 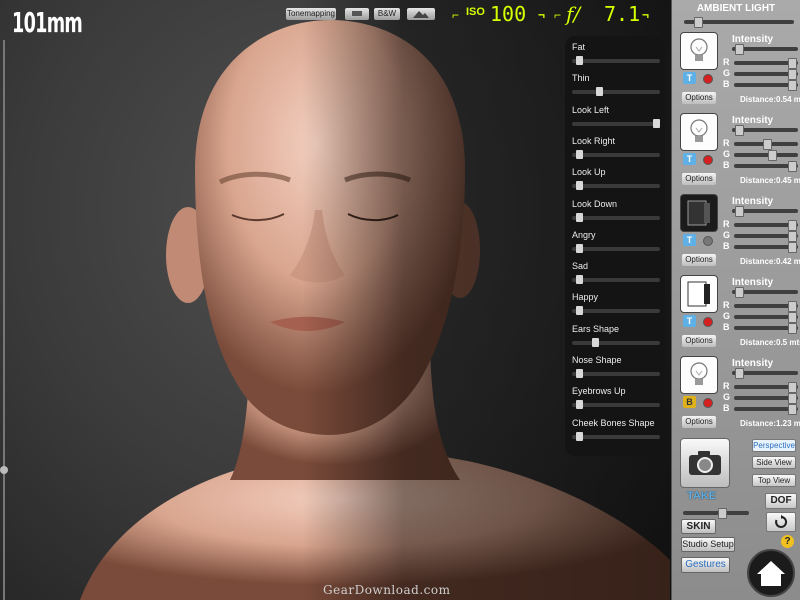 What do you see at coordinates (716, 513) in the screenshot?
I see `dof-slider` at bounding box center [716, 513].